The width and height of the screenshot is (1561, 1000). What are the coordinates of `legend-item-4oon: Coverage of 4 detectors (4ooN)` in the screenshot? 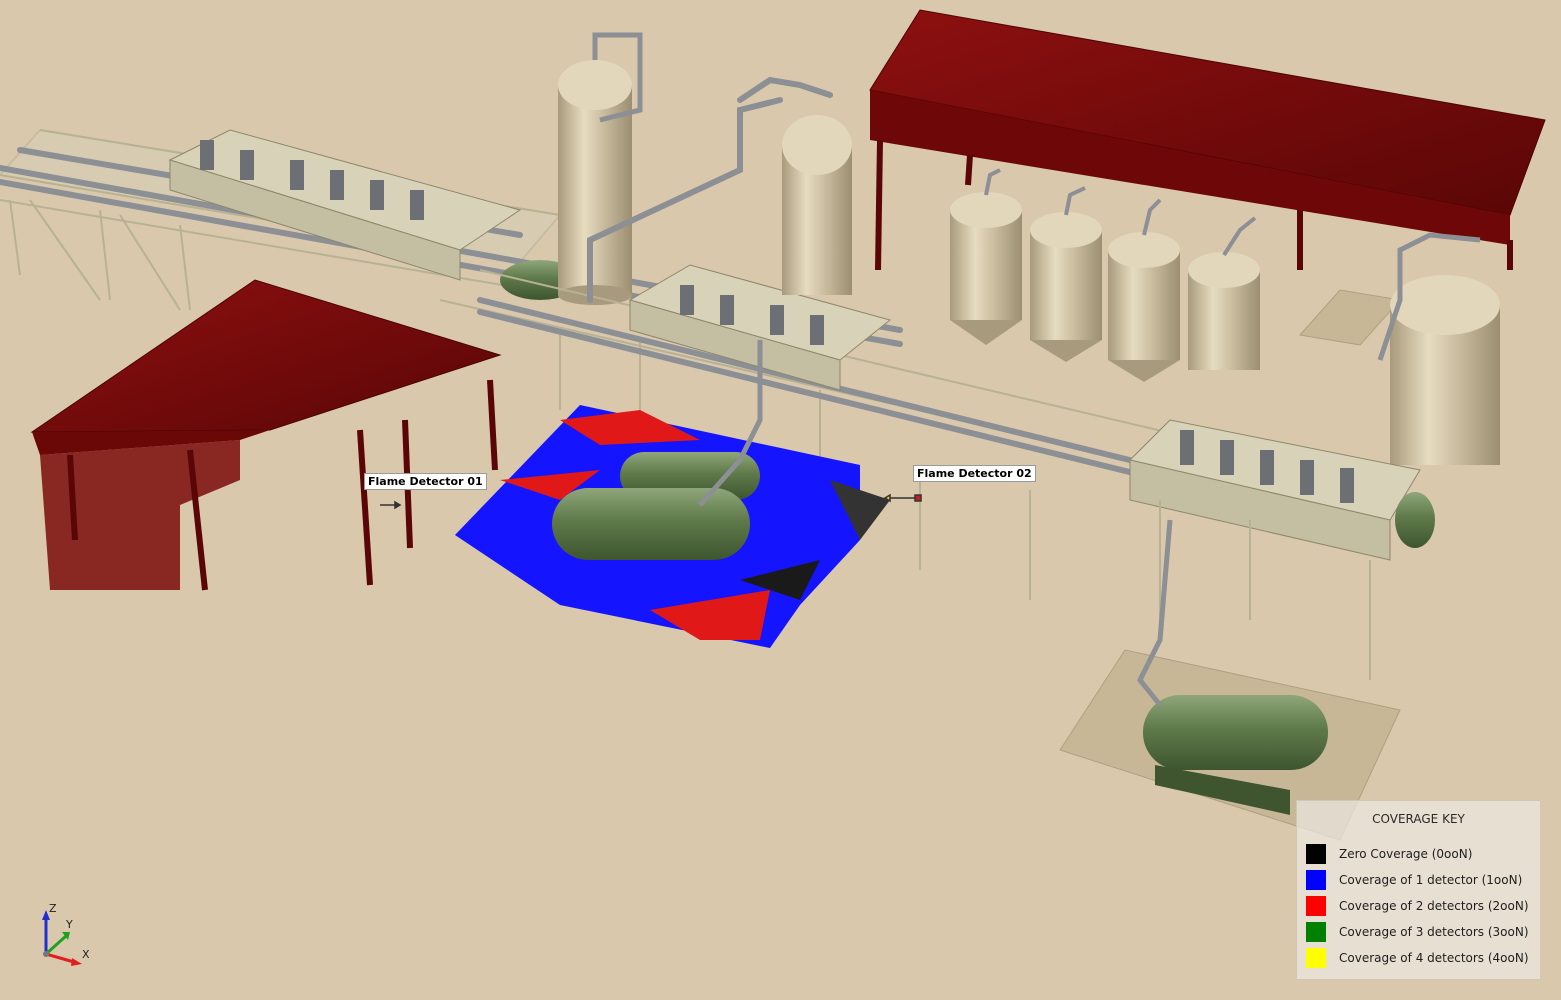 It's located at (1421, 958).